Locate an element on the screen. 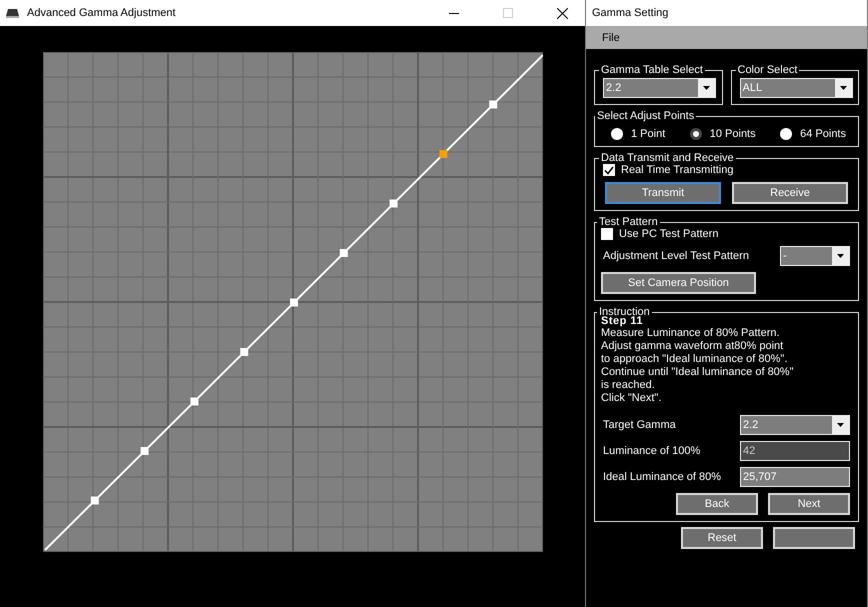  input-field: 25,707 is located at coordinates (795, 477).